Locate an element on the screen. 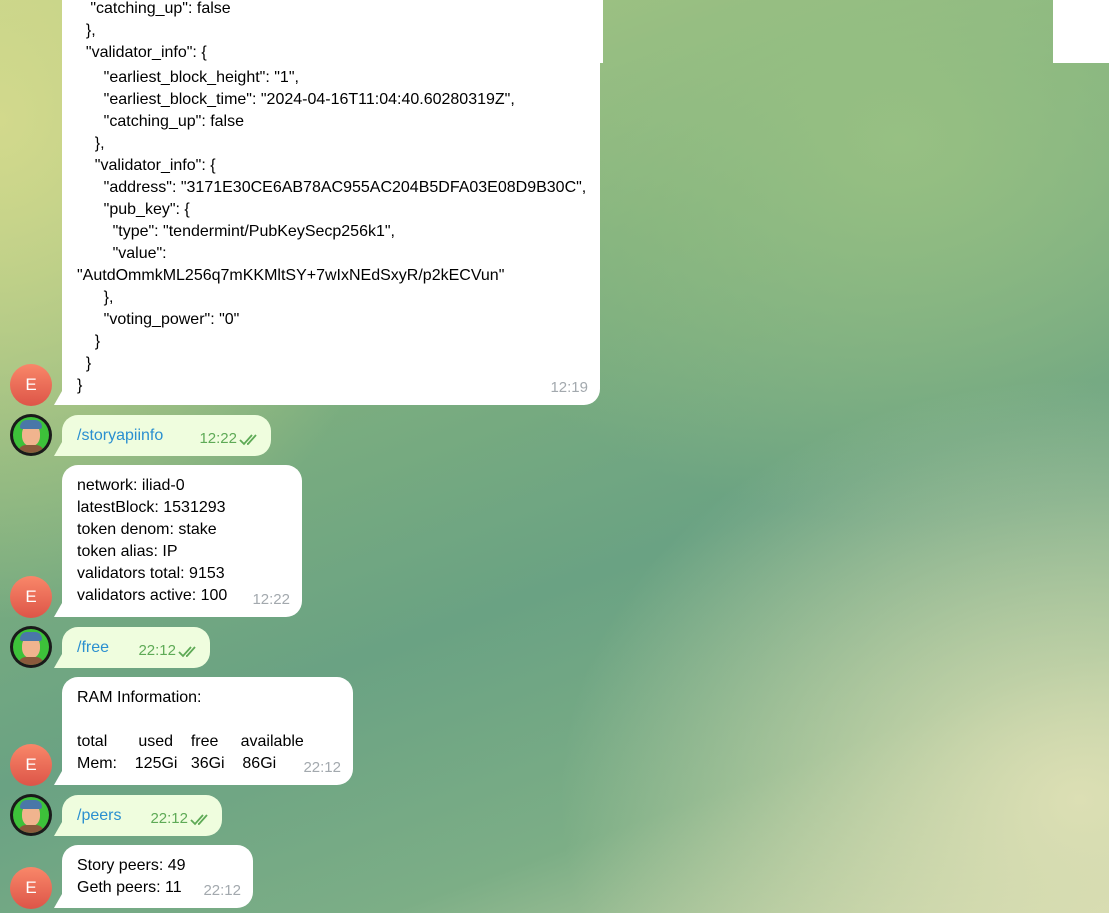 Image resolution: width=1109 pixels, height=913 pixels. message-text-line is located at coordinates (207, 720).